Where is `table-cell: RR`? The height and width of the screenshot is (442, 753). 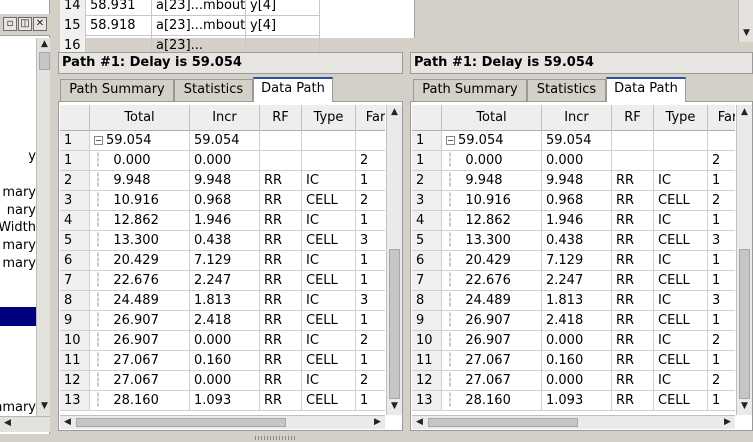
table-cell: RR is located at coordinates (633, 301).